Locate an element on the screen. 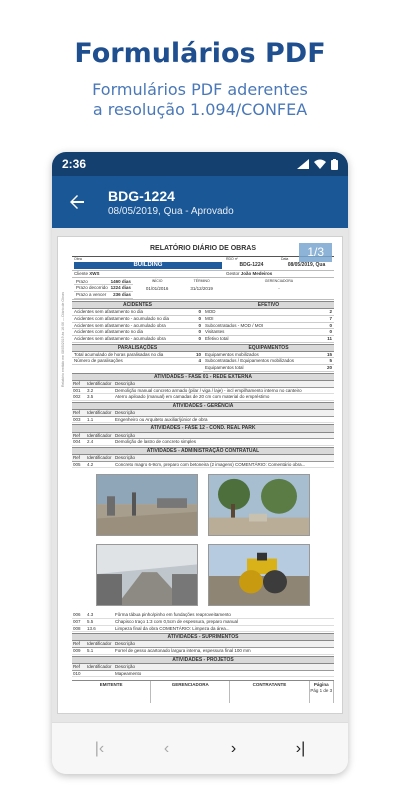 Image resolution: width=400 pixels, height=800 pixels. section-suprimentos: ATIVIDADES - SUPRIMENTOS is located at coordinates (203, 637).